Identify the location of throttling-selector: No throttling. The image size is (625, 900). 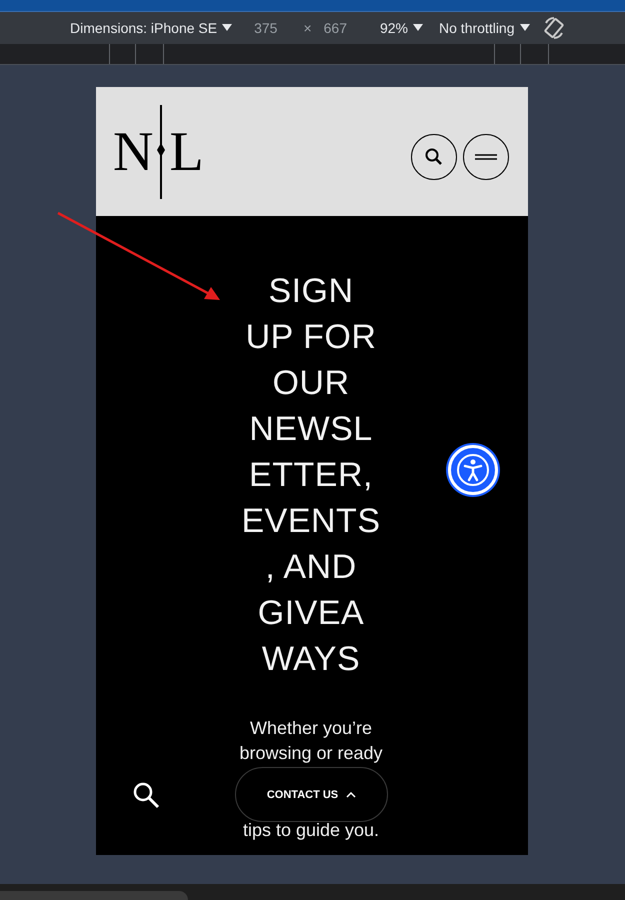
(476, 28).